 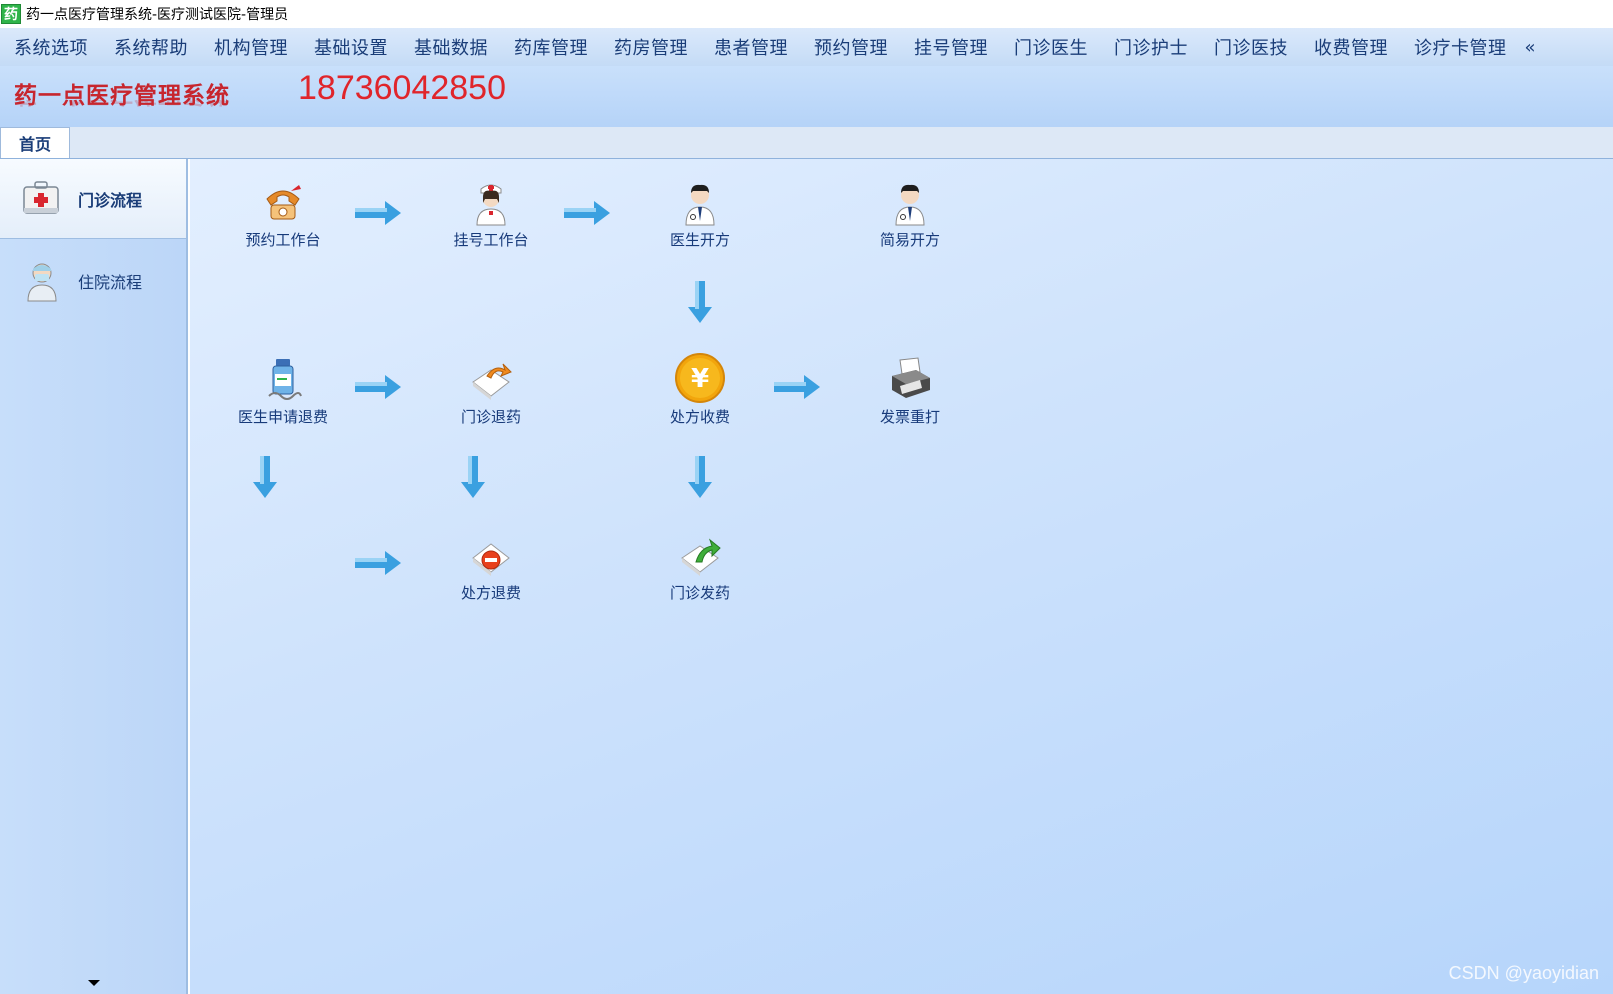 I want to click on printer-icon, so click(x=911, y=377).